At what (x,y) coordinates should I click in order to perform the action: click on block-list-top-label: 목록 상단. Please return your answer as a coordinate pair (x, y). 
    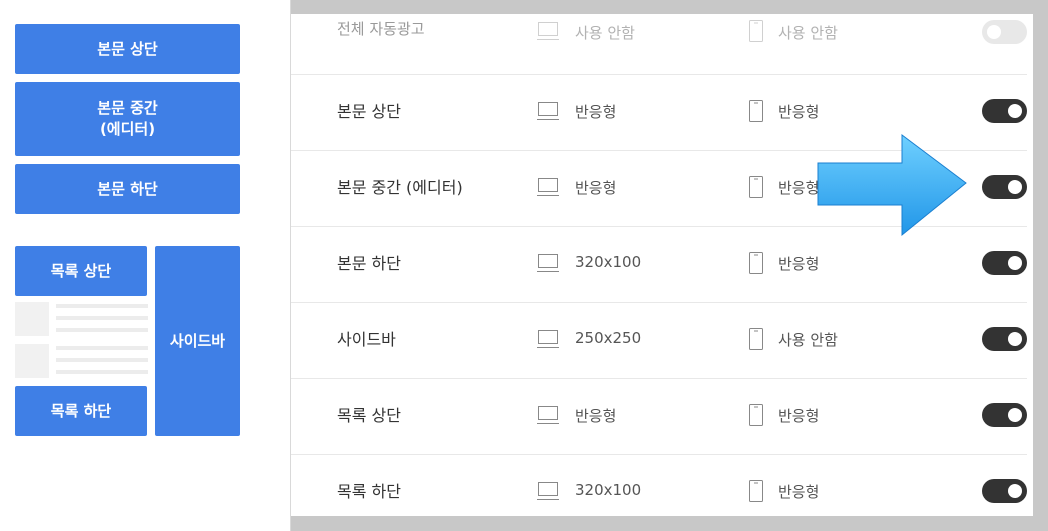
    Looking at the image, I should click on (81, 270).